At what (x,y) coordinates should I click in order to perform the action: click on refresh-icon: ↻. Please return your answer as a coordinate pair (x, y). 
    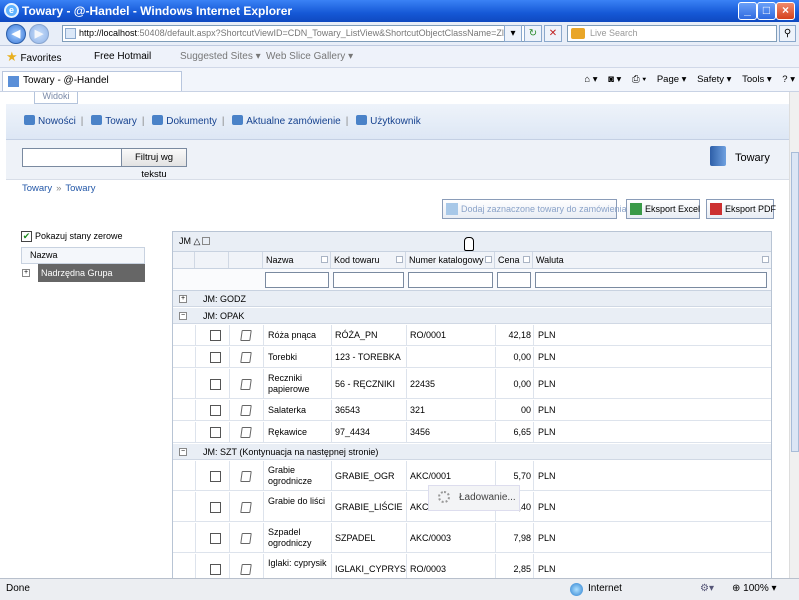
    Looking at the image, I should click on (533, 33).